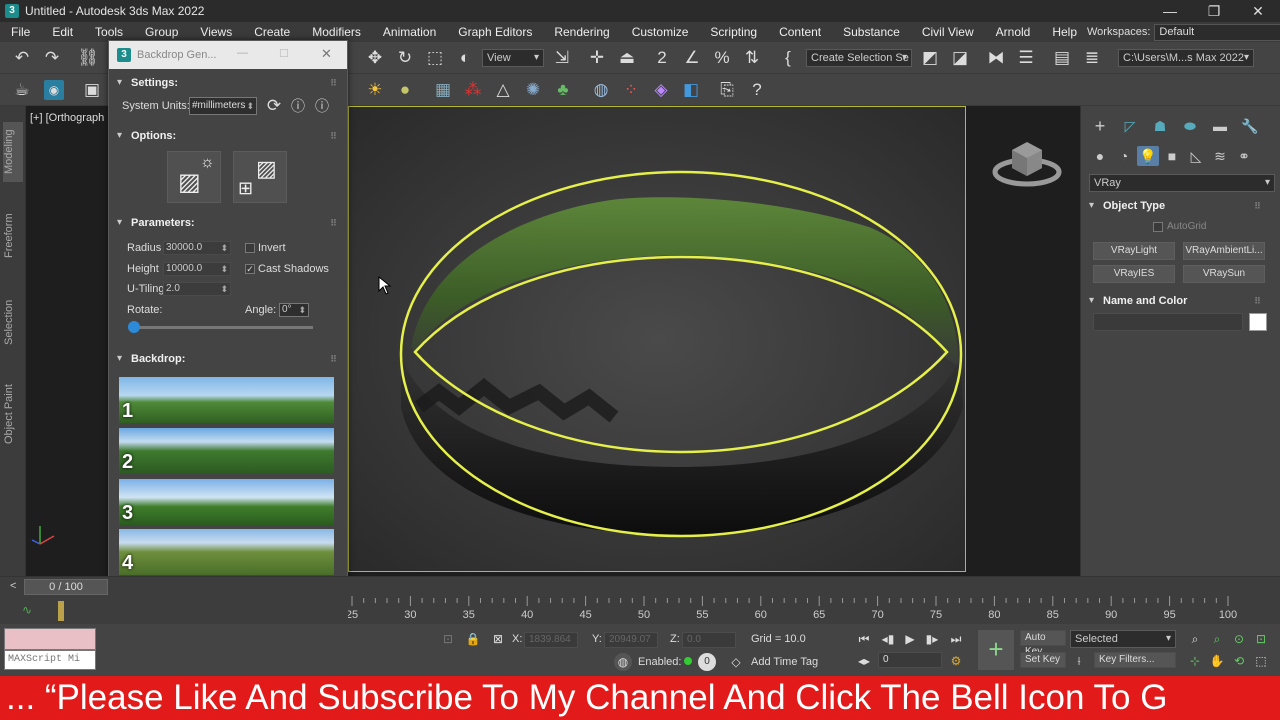 The width and height of the screenshot is (1280, 720). Describe the element at coordinates (691, 90) in the screenshot. I see `texture-icon: ◧` at that location.